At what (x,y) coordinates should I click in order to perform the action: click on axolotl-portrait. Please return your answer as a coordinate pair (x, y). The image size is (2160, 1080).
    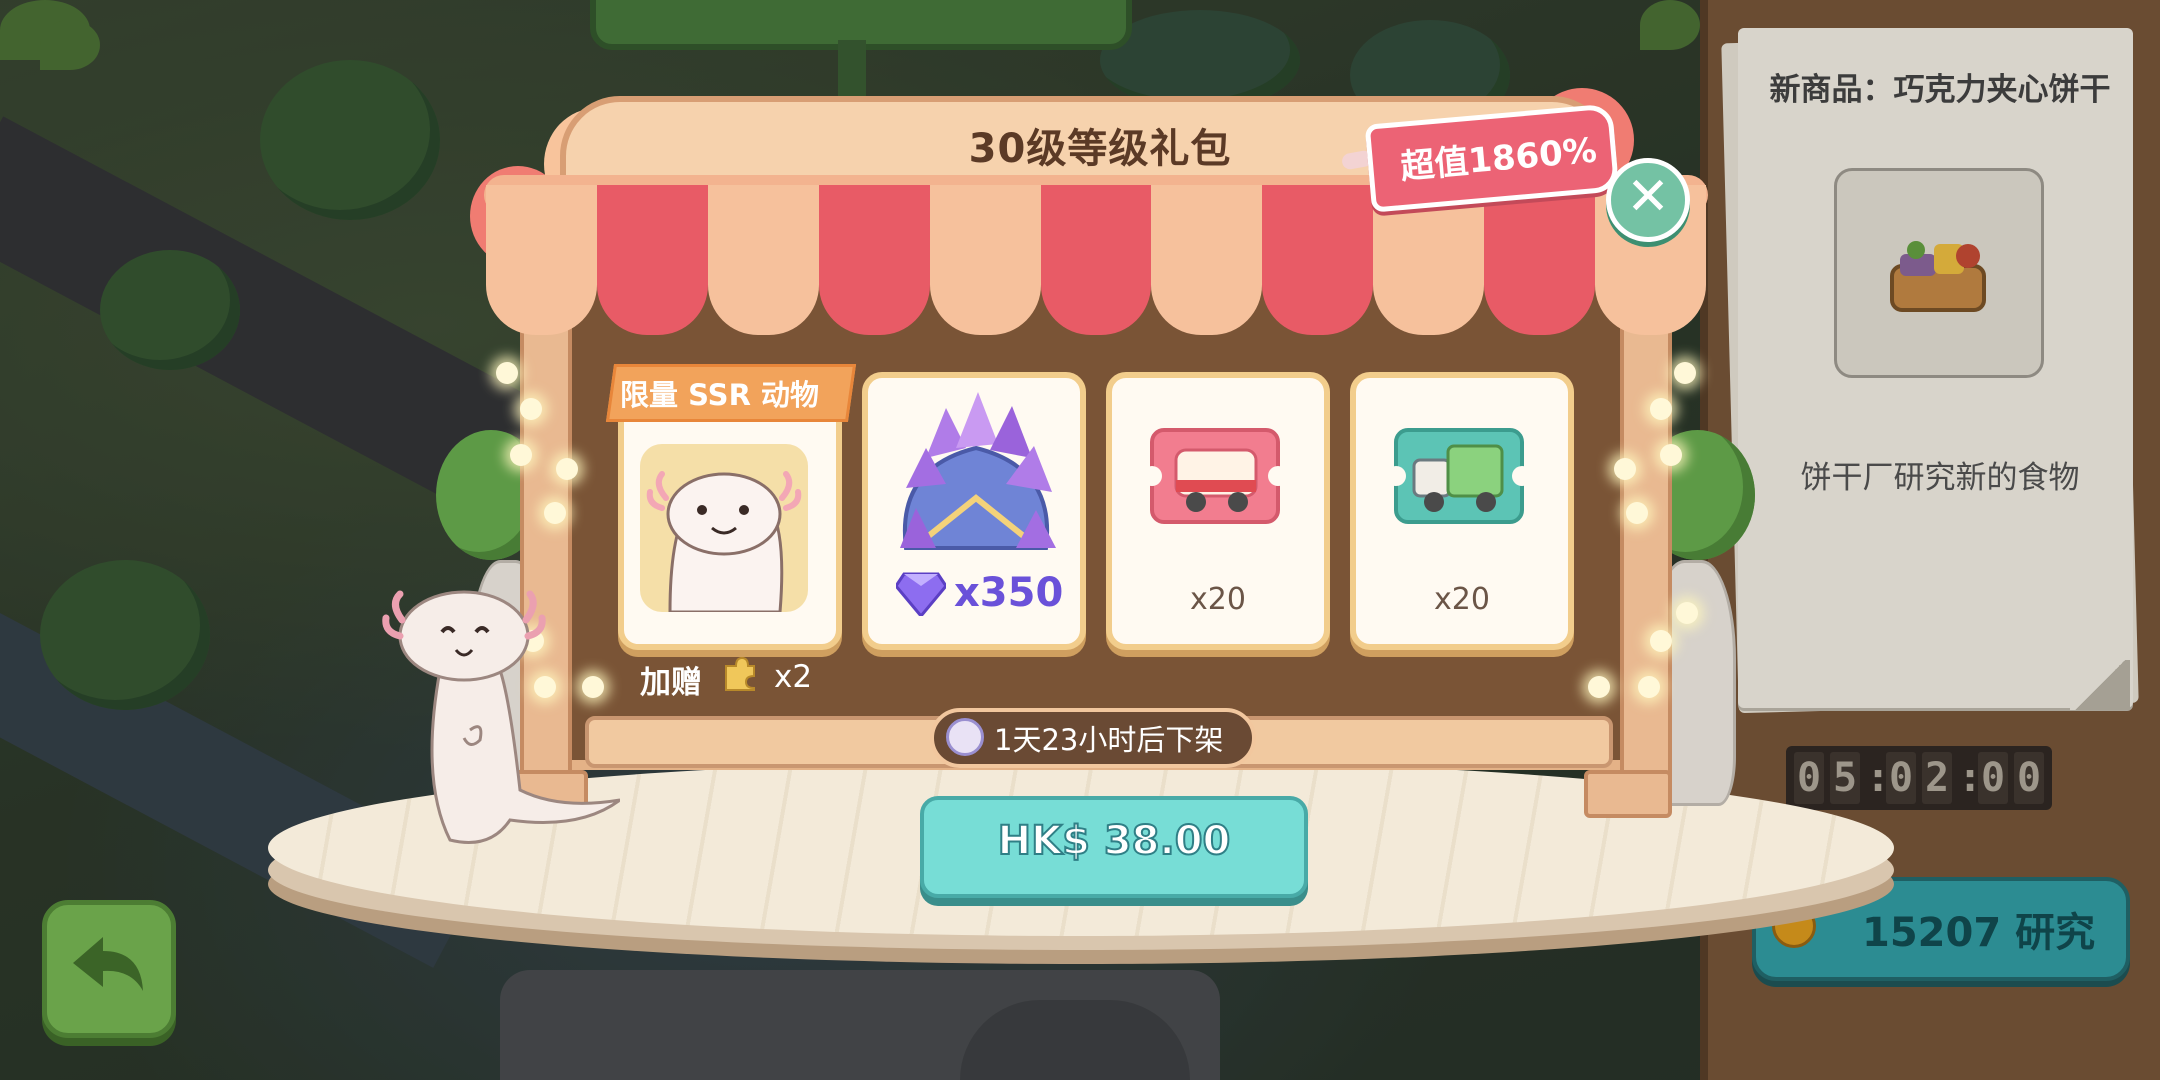
    Looking at the image, I should click on (724, 529).